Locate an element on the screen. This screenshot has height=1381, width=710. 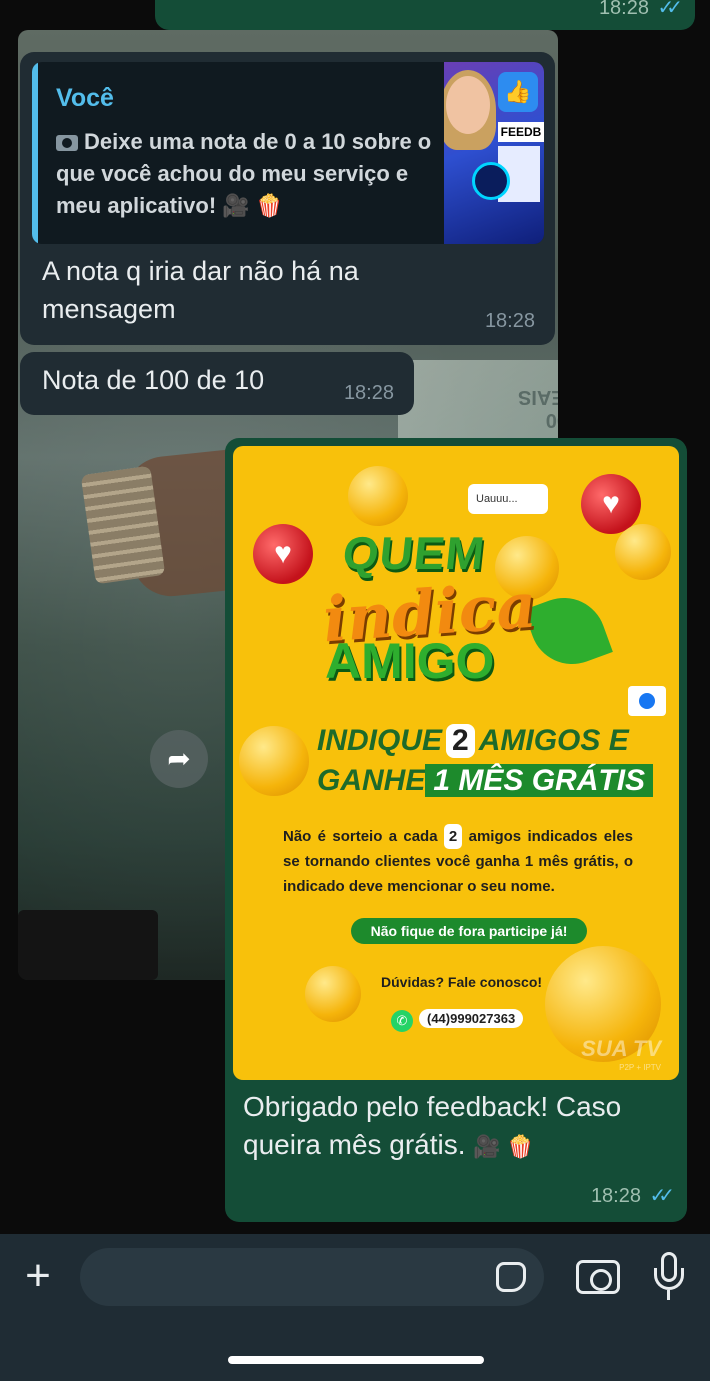
heart-emoji-icon is located at coordinates (283, 554).